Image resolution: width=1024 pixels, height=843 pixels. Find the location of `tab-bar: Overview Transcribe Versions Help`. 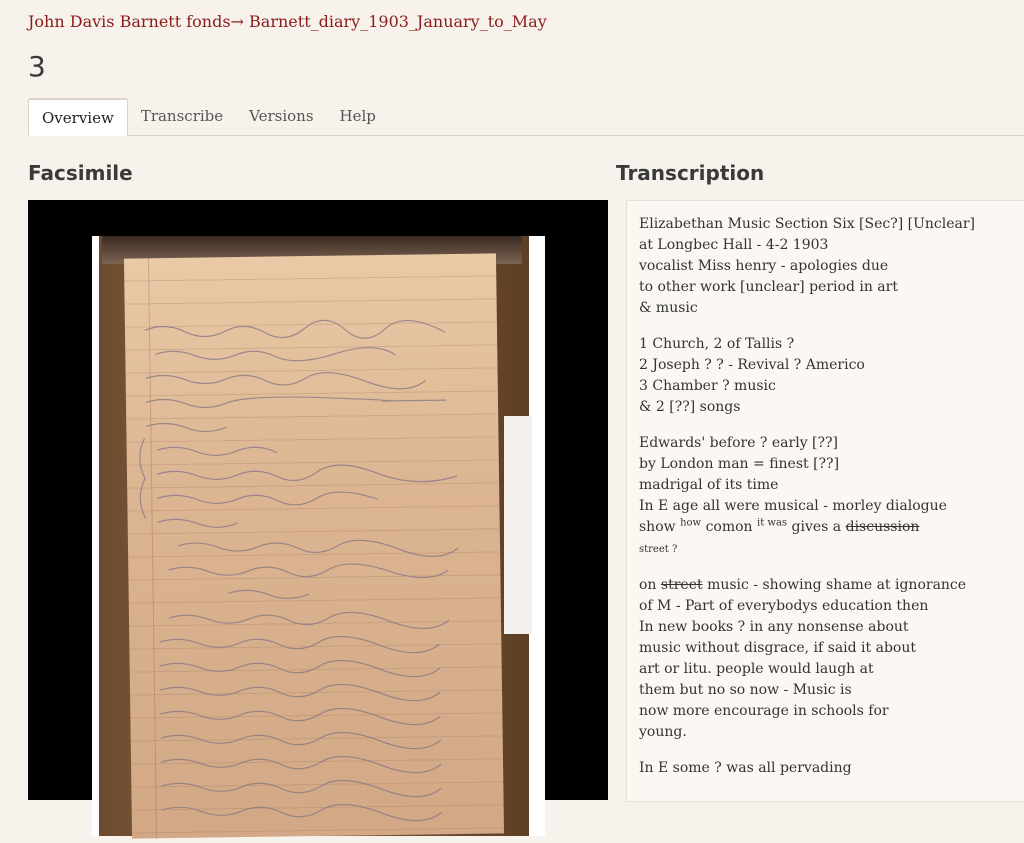

tab-bar: Overview Transcribe Versions Help is located at coordinates (526, 117).